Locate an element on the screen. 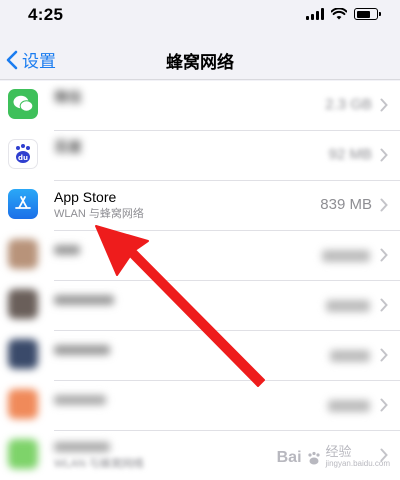 This screenshot has height=480, width=400. data-usage: 92 MB is located at coordinates (350, 154).